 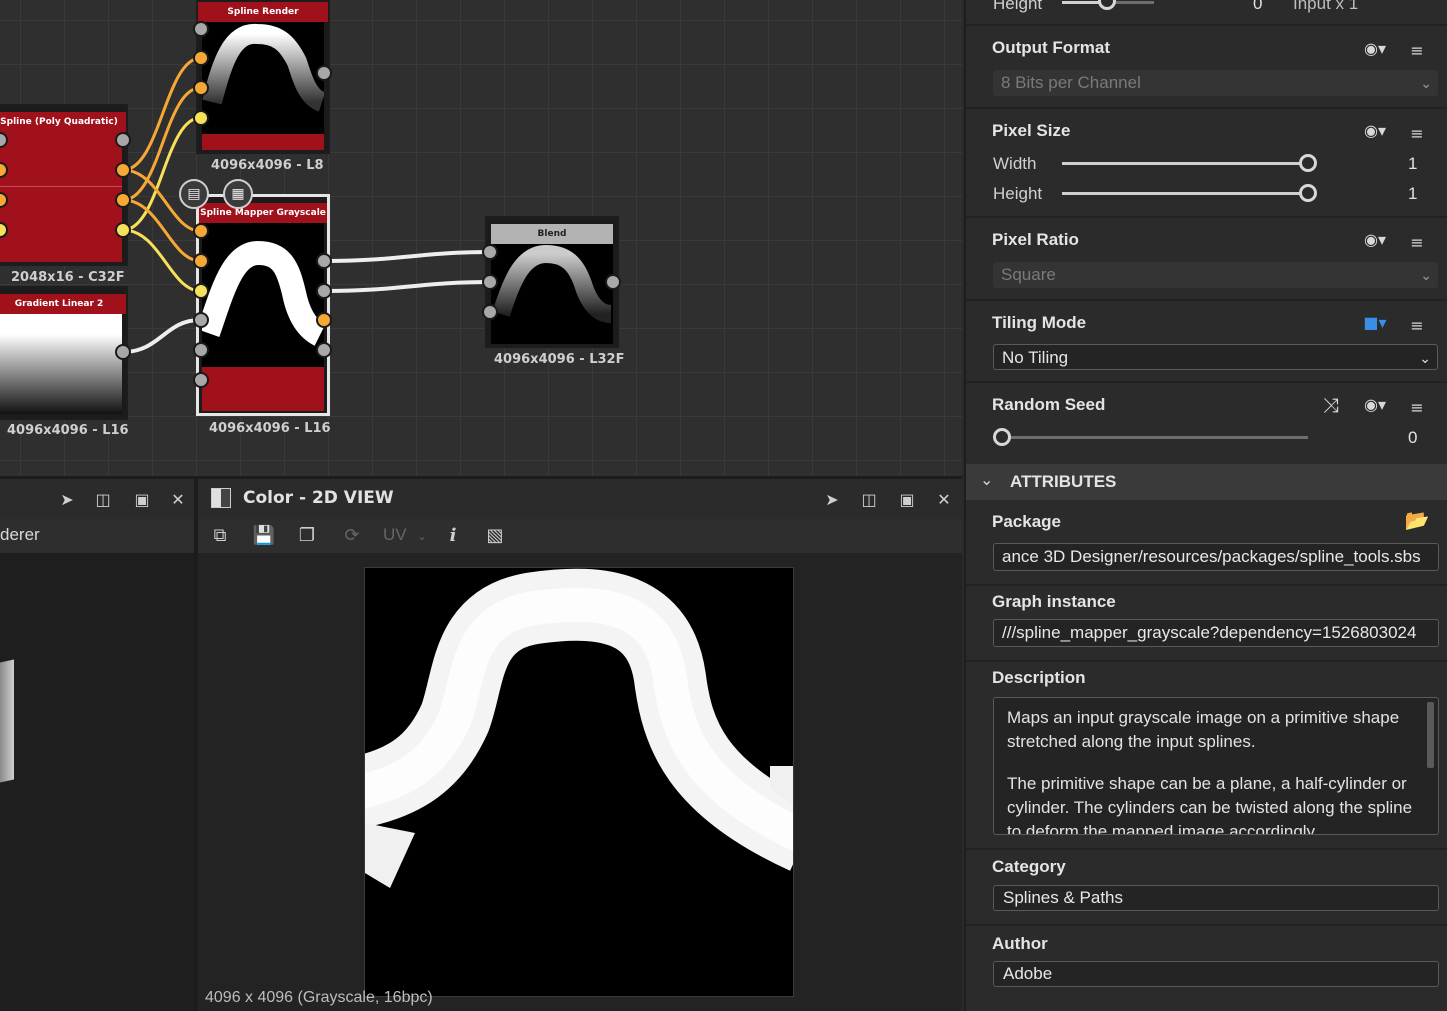 What do you see at coordinates (238, 194) in the screenshot?
I see `checker-icon: ▦` at bounding box center [238, 194].